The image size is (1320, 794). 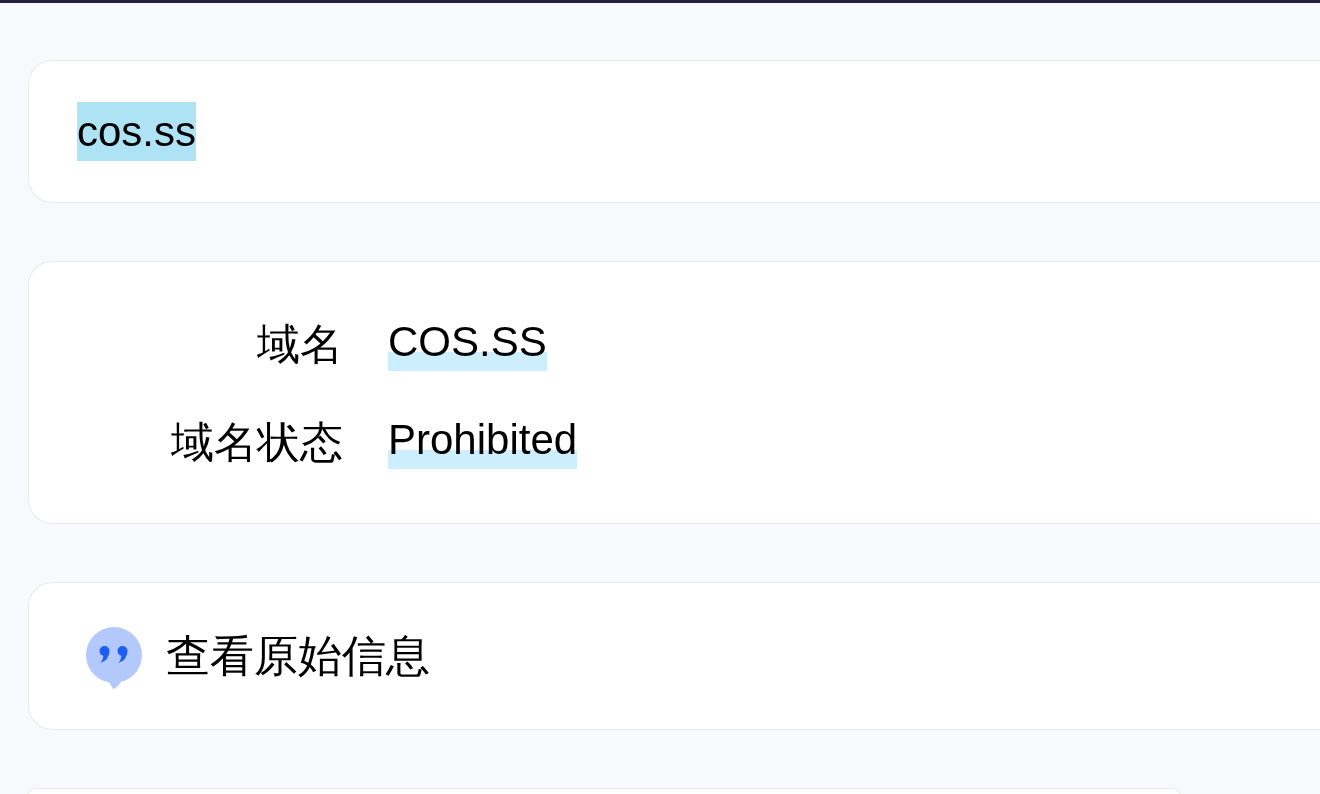 I want to click on field-label: 域名, so click(x=299, y=344).